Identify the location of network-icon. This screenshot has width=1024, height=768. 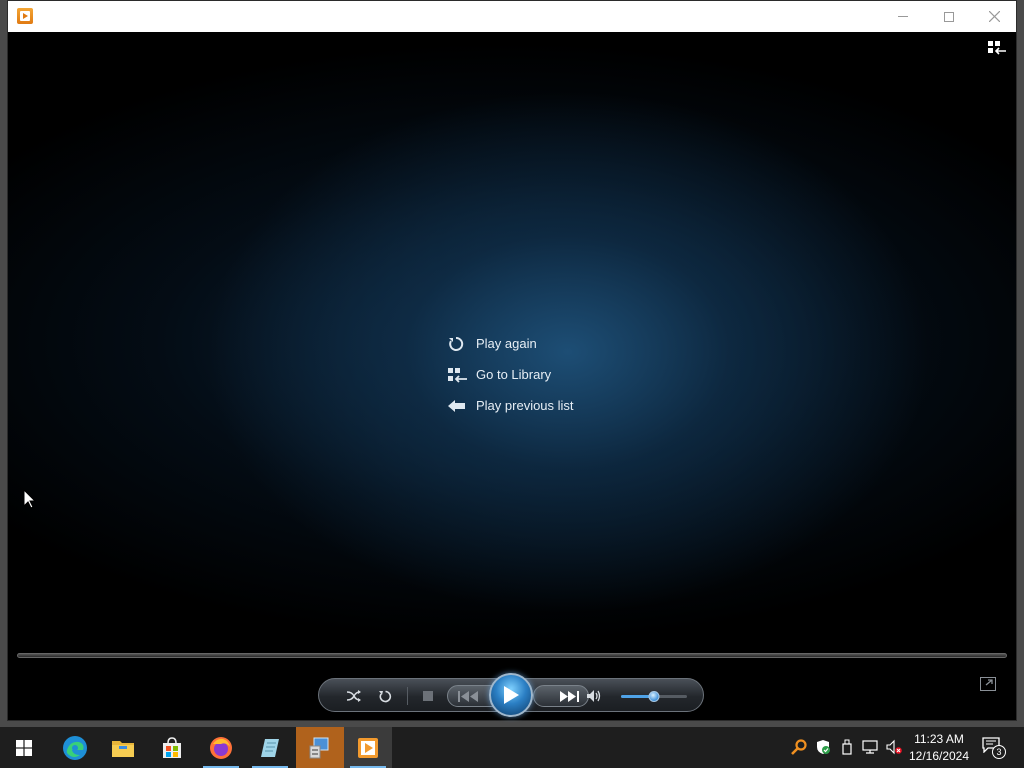
(870, 747).